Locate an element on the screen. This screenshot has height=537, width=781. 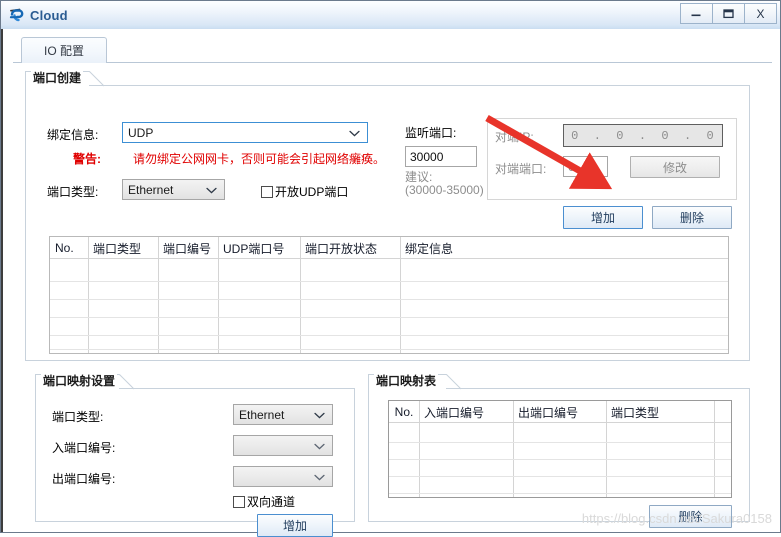
peer-ip-input: 0 . 0 . 0 . 0 is located at coordinates (643, 135).